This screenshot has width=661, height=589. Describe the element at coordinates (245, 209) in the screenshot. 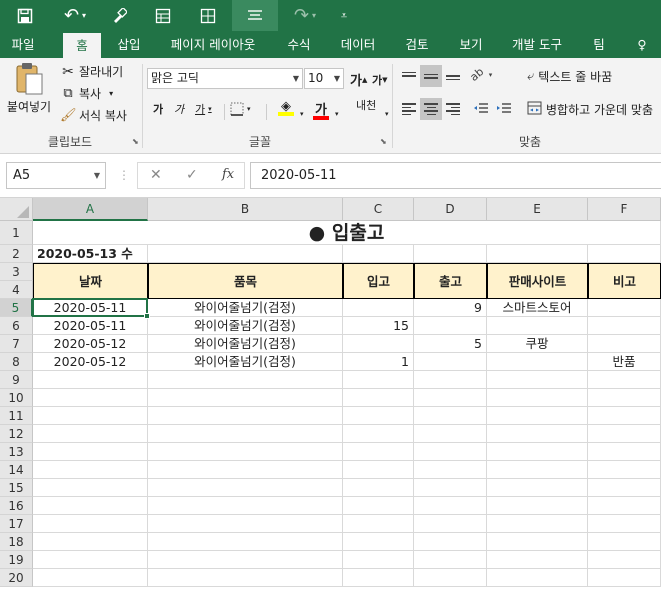

I see `column-header-b: B` at that location.